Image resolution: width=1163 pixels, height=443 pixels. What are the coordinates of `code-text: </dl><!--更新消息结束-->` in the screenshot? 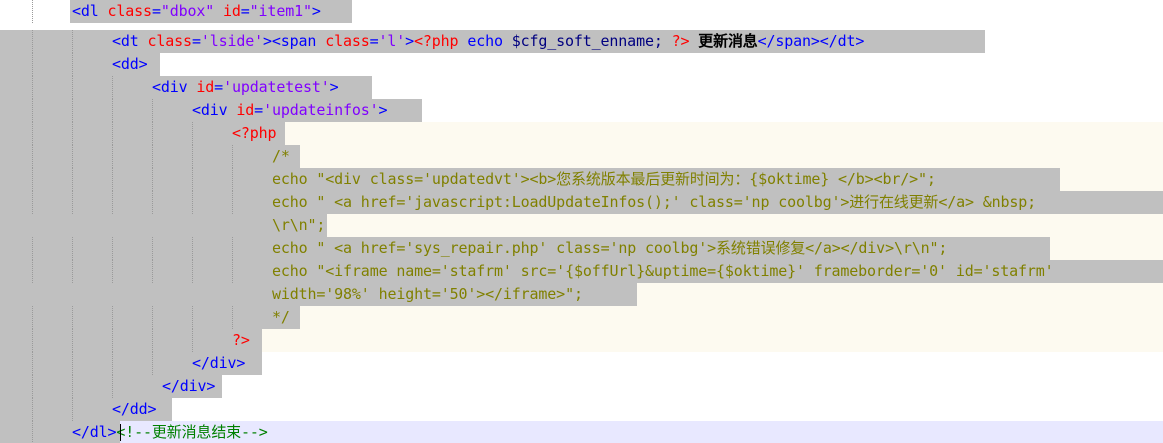 It's located at (170, 432).